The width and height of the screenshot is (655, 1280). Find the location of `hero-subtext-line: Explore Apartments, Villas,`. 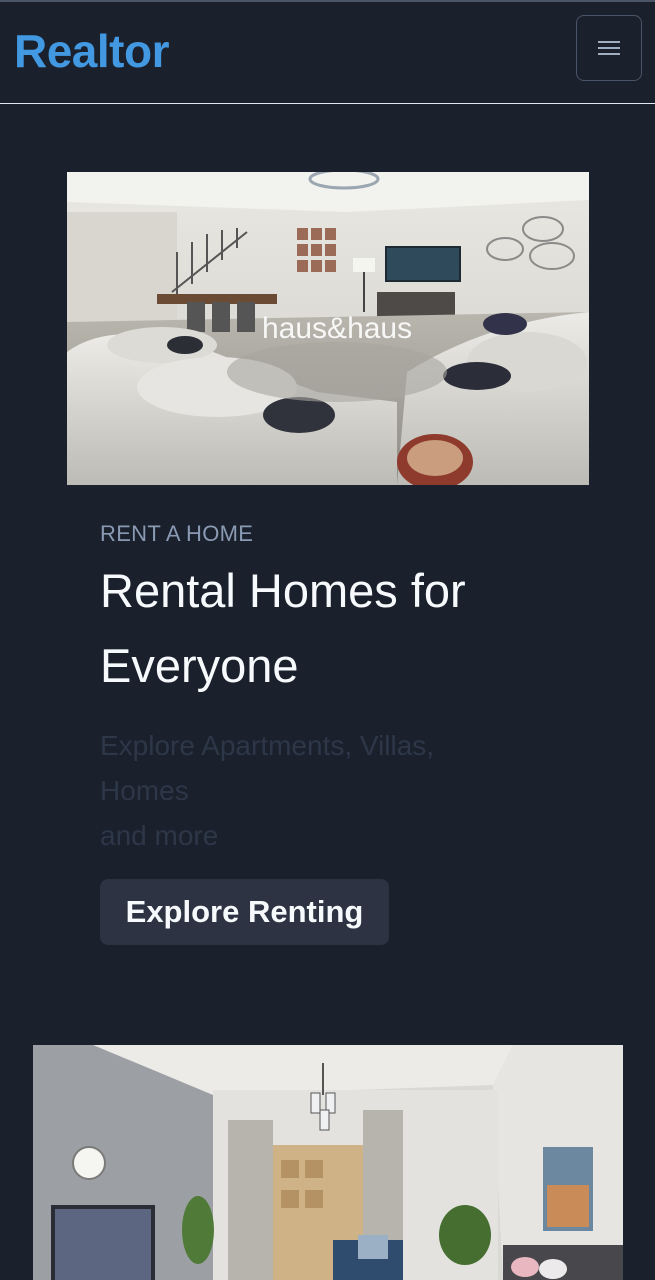

hero-subtext-line: Explore Apartments, Villas, is located at coordinates (267, 745).